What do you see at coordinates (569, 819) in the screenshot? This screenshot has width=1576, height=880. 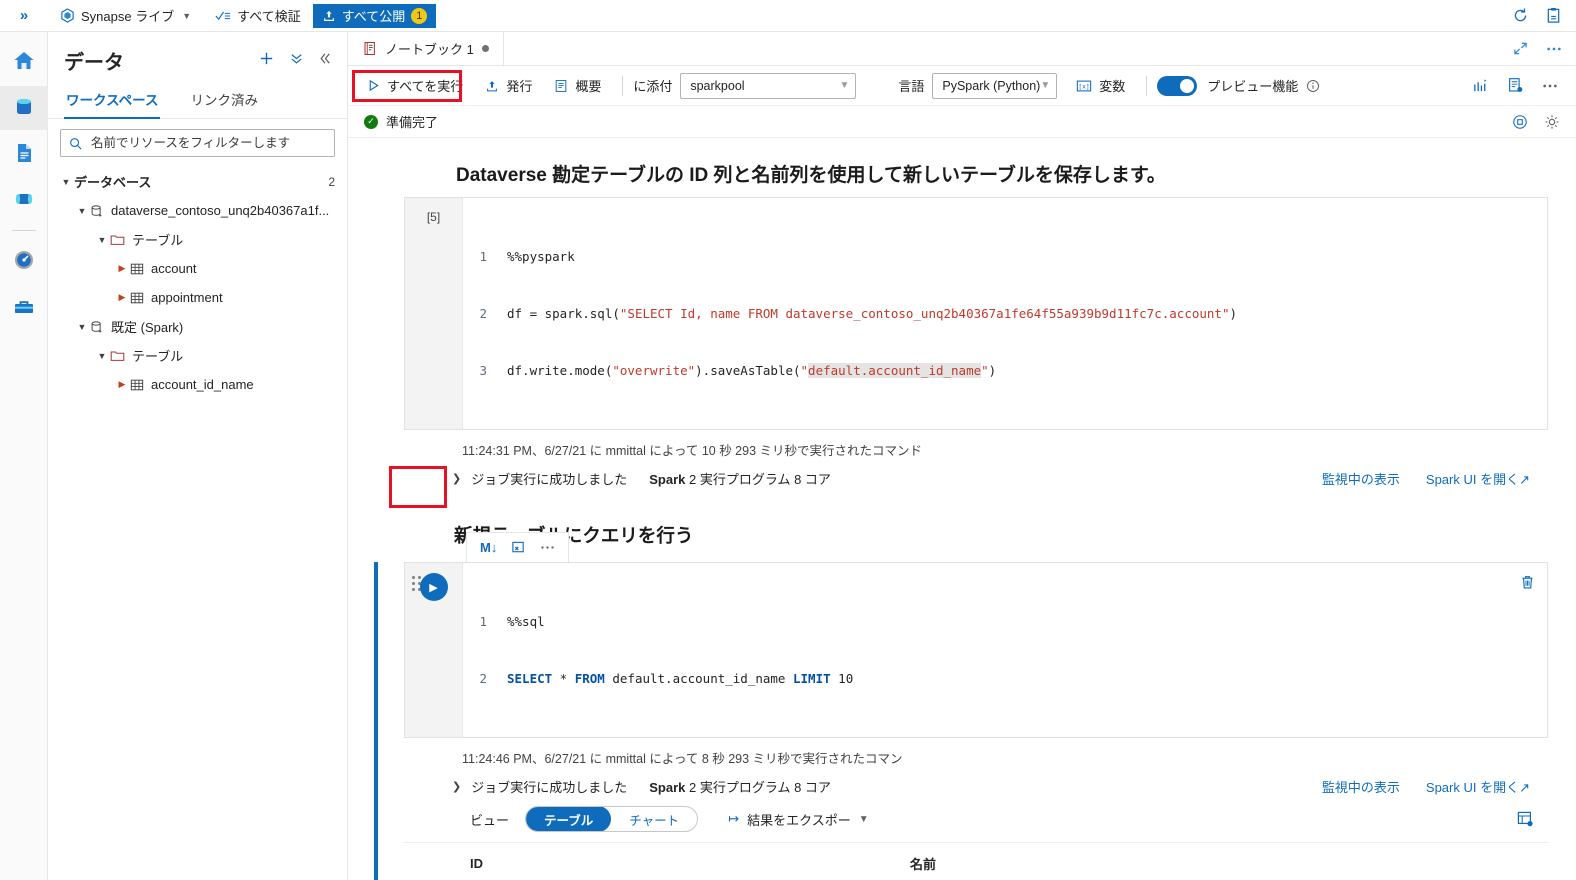 I see `view-table-option: テーブル` at bounding box center [569, 819].